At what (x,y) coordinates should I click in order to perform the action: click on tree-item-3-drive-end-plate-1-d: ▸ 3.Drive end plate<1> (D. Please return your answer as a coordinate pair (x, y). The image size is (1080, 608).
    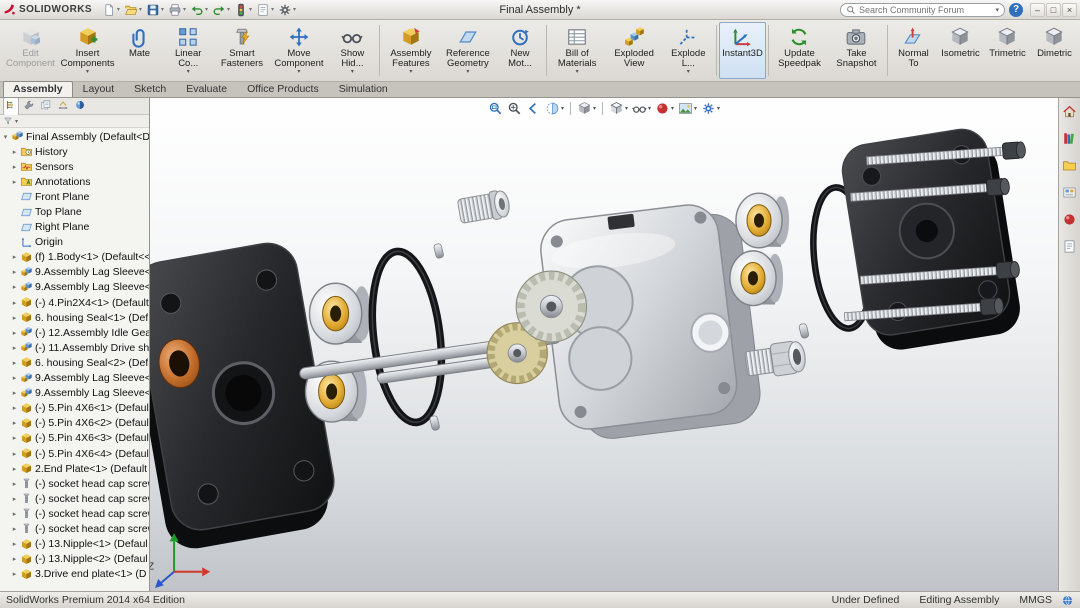
    Looking at the image, I should click on (74, 574).